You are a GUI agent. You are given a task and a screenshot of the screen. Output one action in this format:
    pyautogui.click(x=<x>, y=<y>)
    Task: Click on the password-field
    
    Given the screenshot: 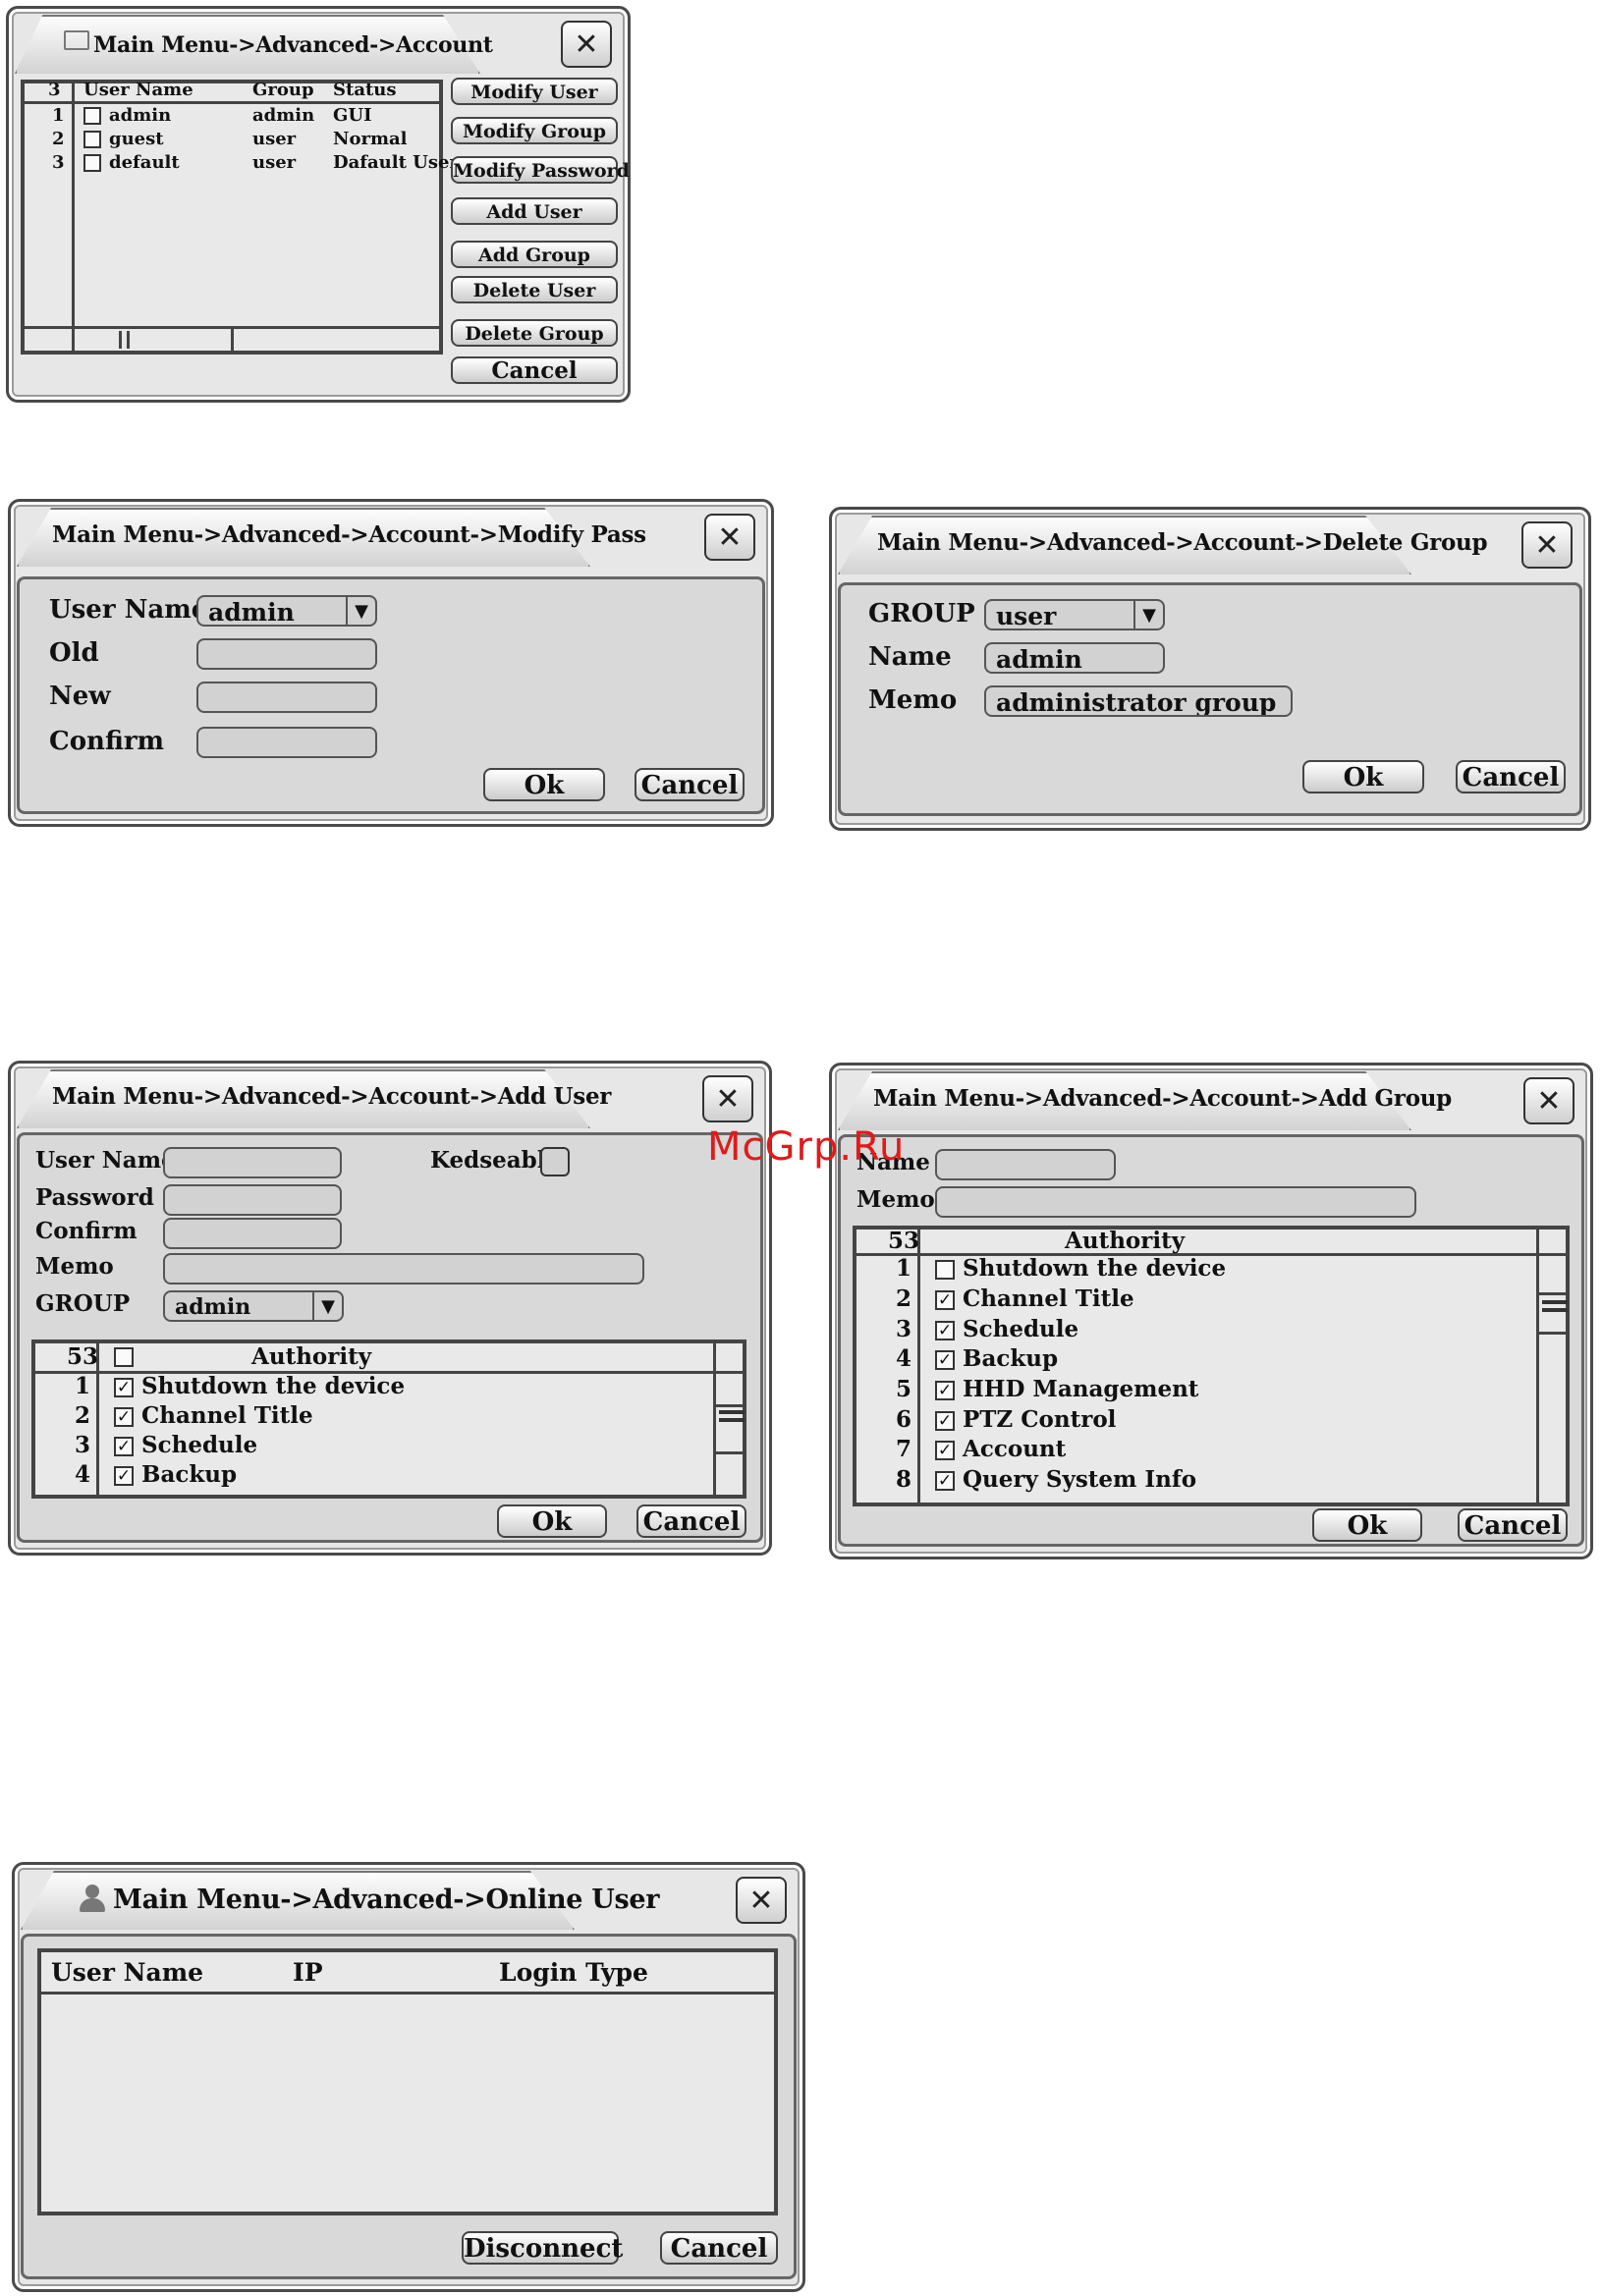 What is the action you would take?
    pyautogui.click(x=252, y=1200)
    